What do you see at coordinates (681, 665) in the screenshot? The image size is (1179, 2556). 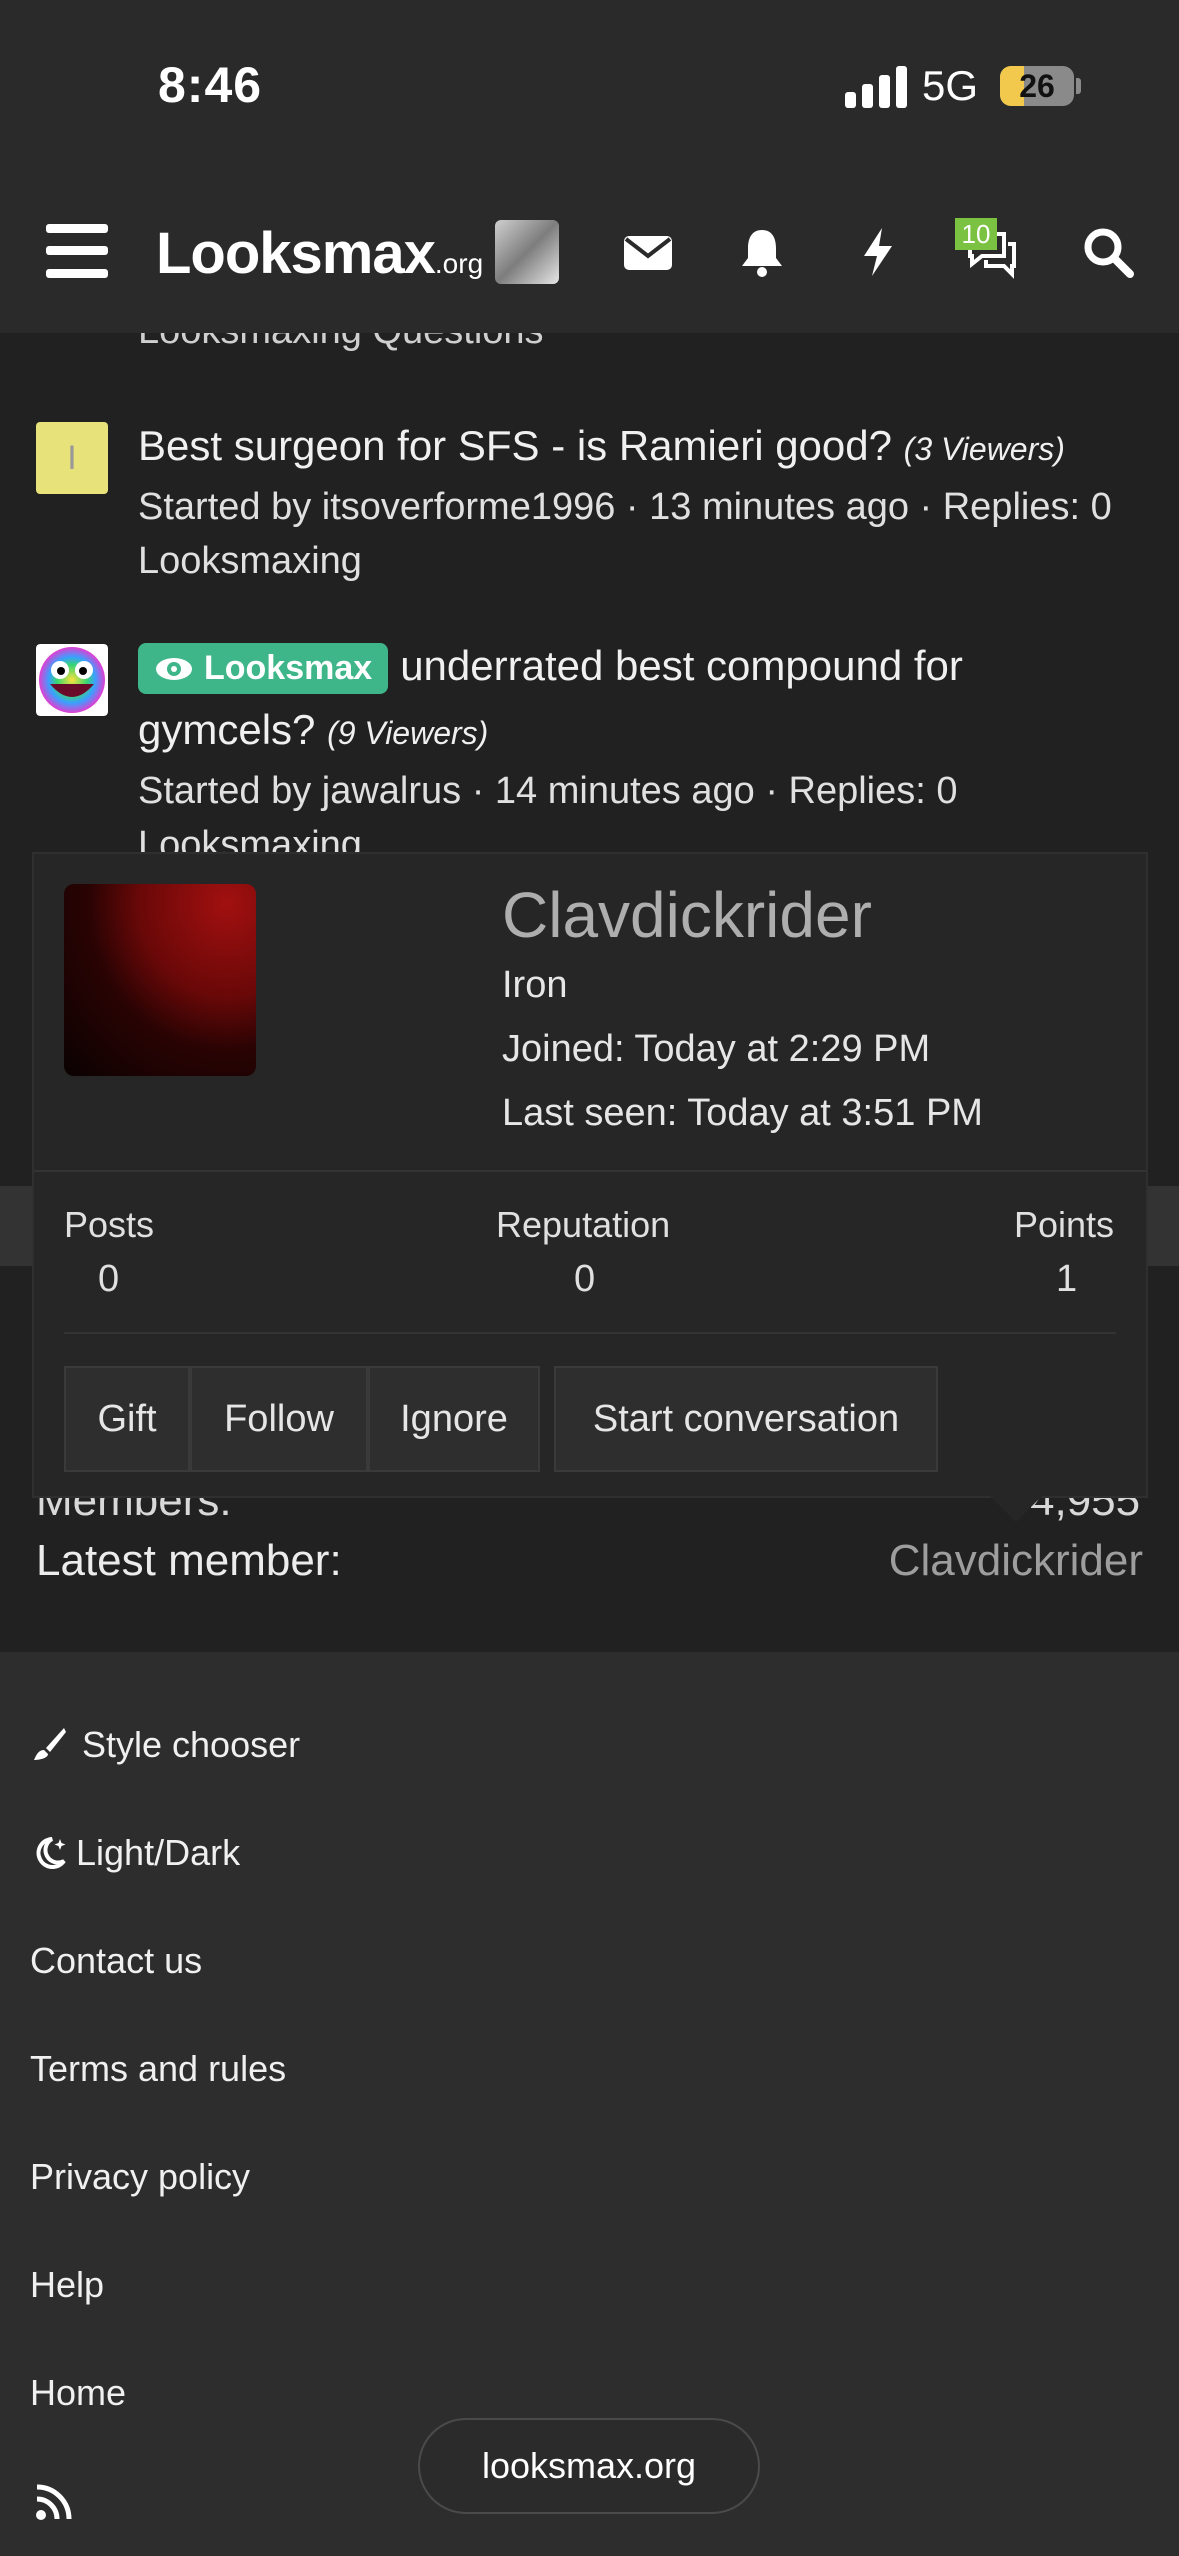 I see `thread-title-text: underrated best compound for` at bounding box center [681, 665].